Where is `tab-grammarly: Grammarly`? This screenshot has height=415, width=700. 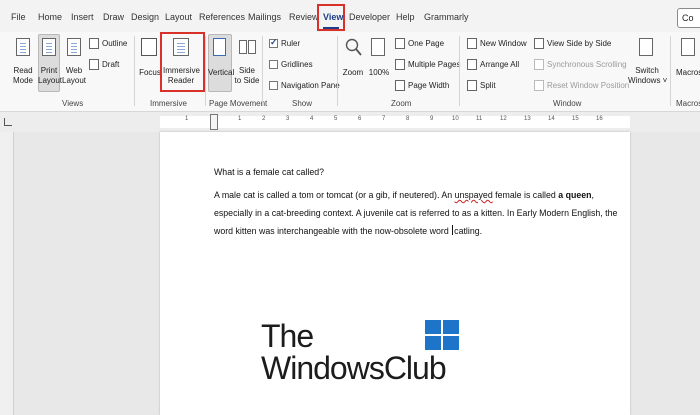 tab-grammarly: Grammarly is located at coordinates (446, 17).